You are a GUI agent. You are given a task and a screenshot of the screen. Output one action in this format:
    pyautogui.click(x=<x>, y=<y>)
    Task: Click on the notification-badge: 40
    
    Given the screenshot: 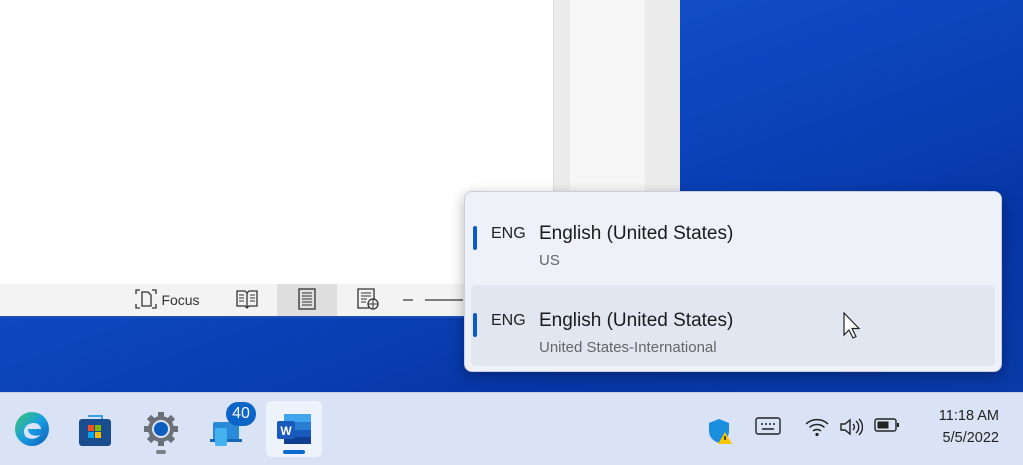 What is the action you would take?
    pyautogui.click(x=241, y=414)
    